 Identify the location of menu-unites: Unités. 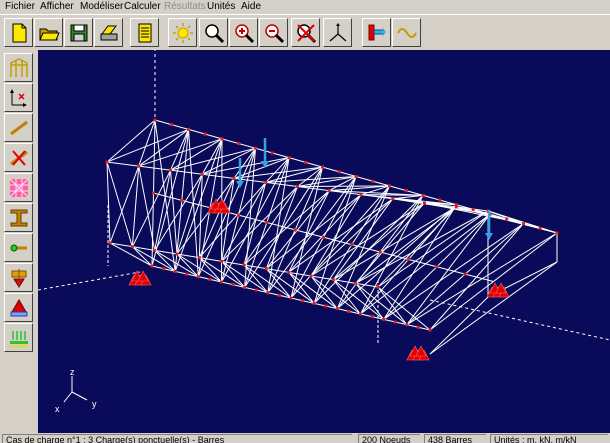
(221, 6).